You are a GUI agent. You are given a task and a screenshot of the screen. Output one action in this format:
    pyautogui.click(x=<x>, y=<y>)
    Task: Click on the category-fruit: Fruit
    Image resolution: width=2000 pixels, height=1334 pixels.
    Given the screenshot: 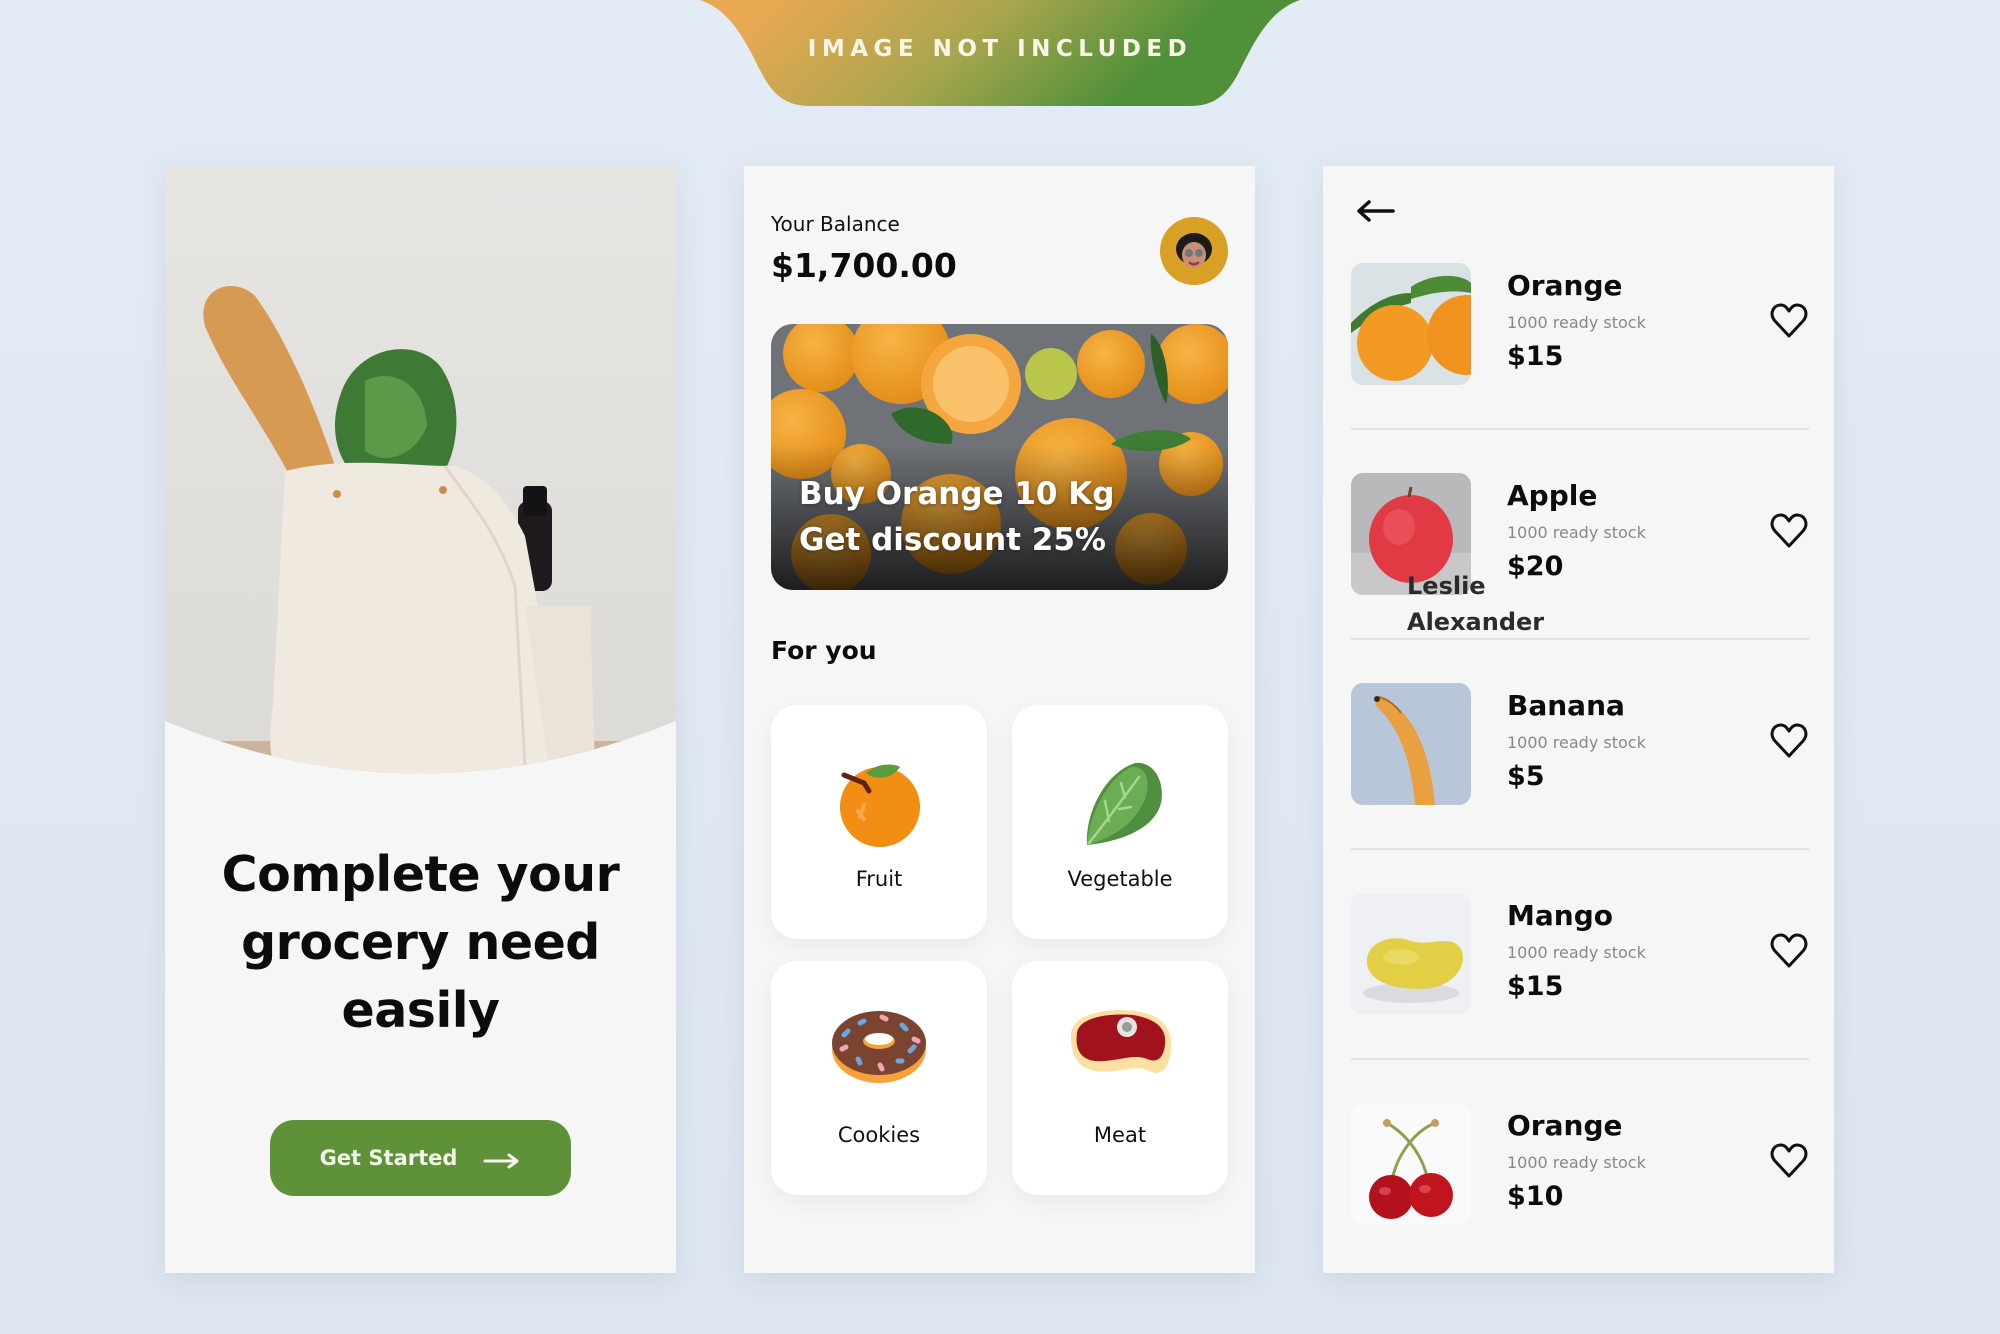 What is the action you would take?
    pyautogui.click(x=879, y=822)
    